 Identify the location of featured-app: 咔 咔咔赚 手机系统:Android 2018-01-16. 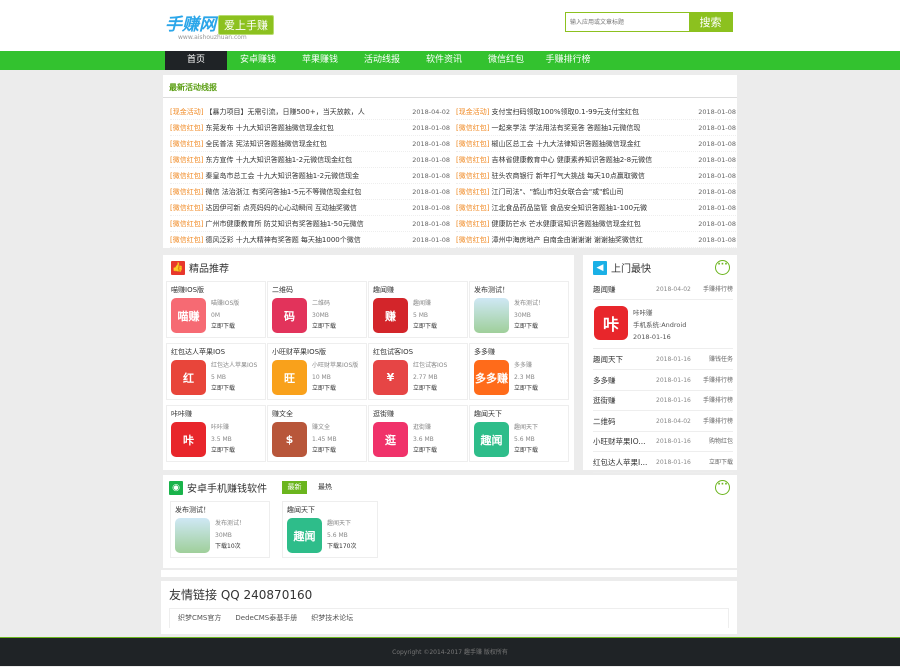
(663, 326).